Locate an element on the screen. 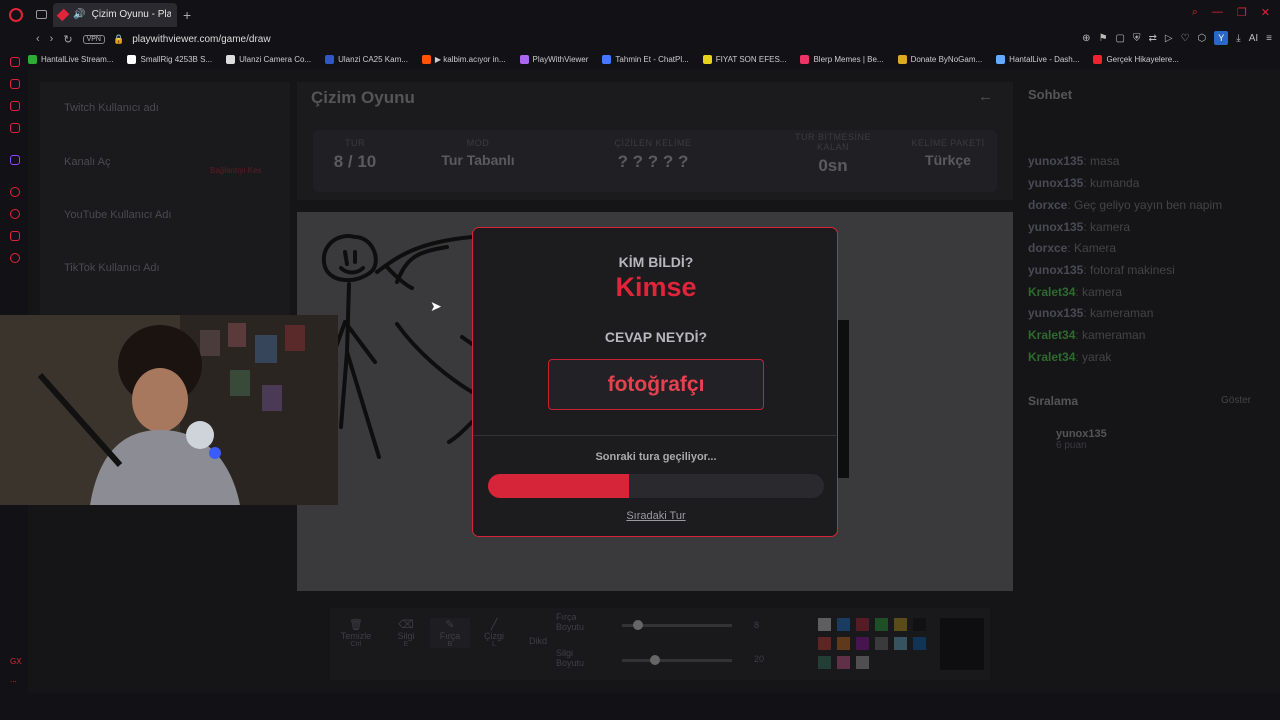 This screenshot has height=720, width=1280. page-title: Çizim Oyunu is located at coordinates (363, 97).